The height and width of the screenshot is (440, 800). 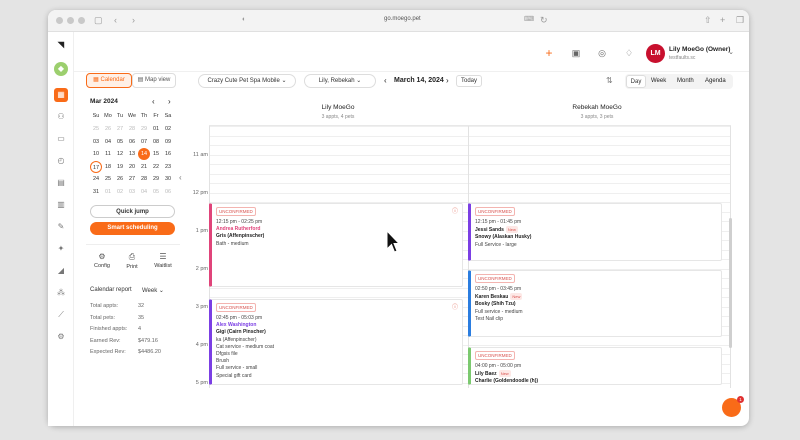 What do you see at coordinates (61, 271) in the screenshot?
I see `megaphone-icon: ◢` at bounding box center [61, 271].